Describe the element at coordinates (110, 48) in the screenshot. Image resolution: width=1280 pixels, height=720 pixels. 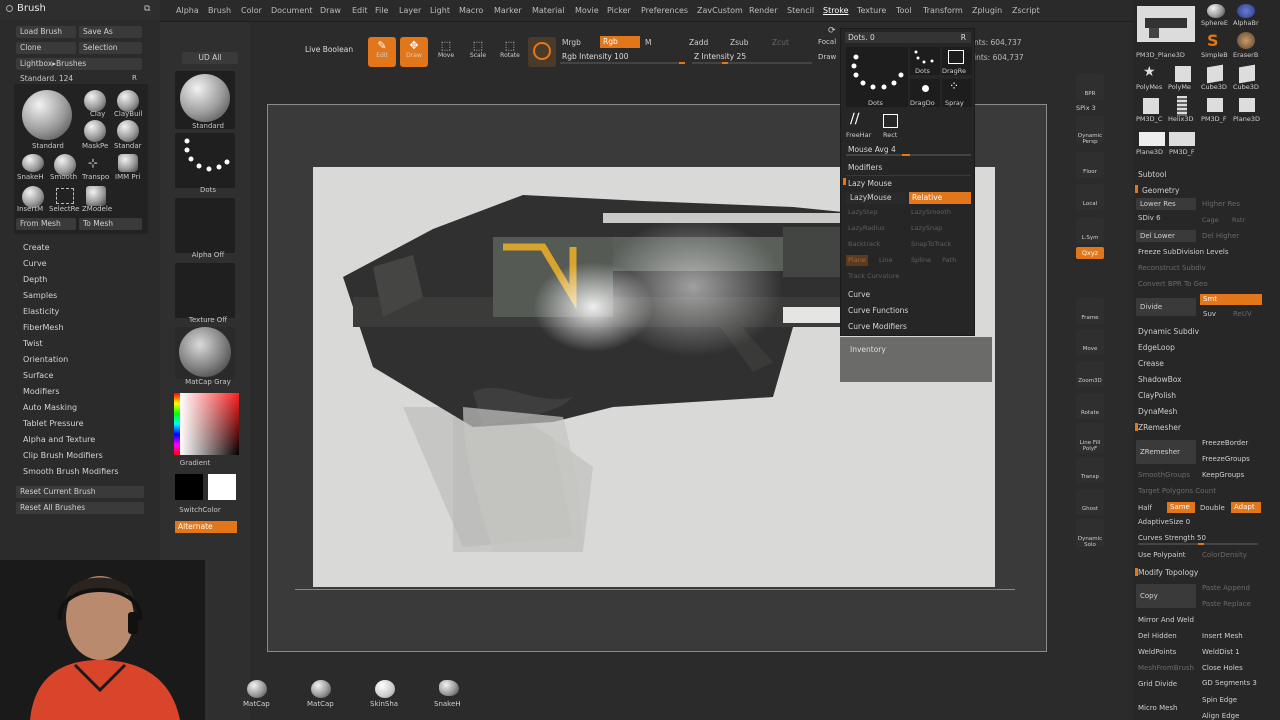
I see `selection-button: Selection` at that location.